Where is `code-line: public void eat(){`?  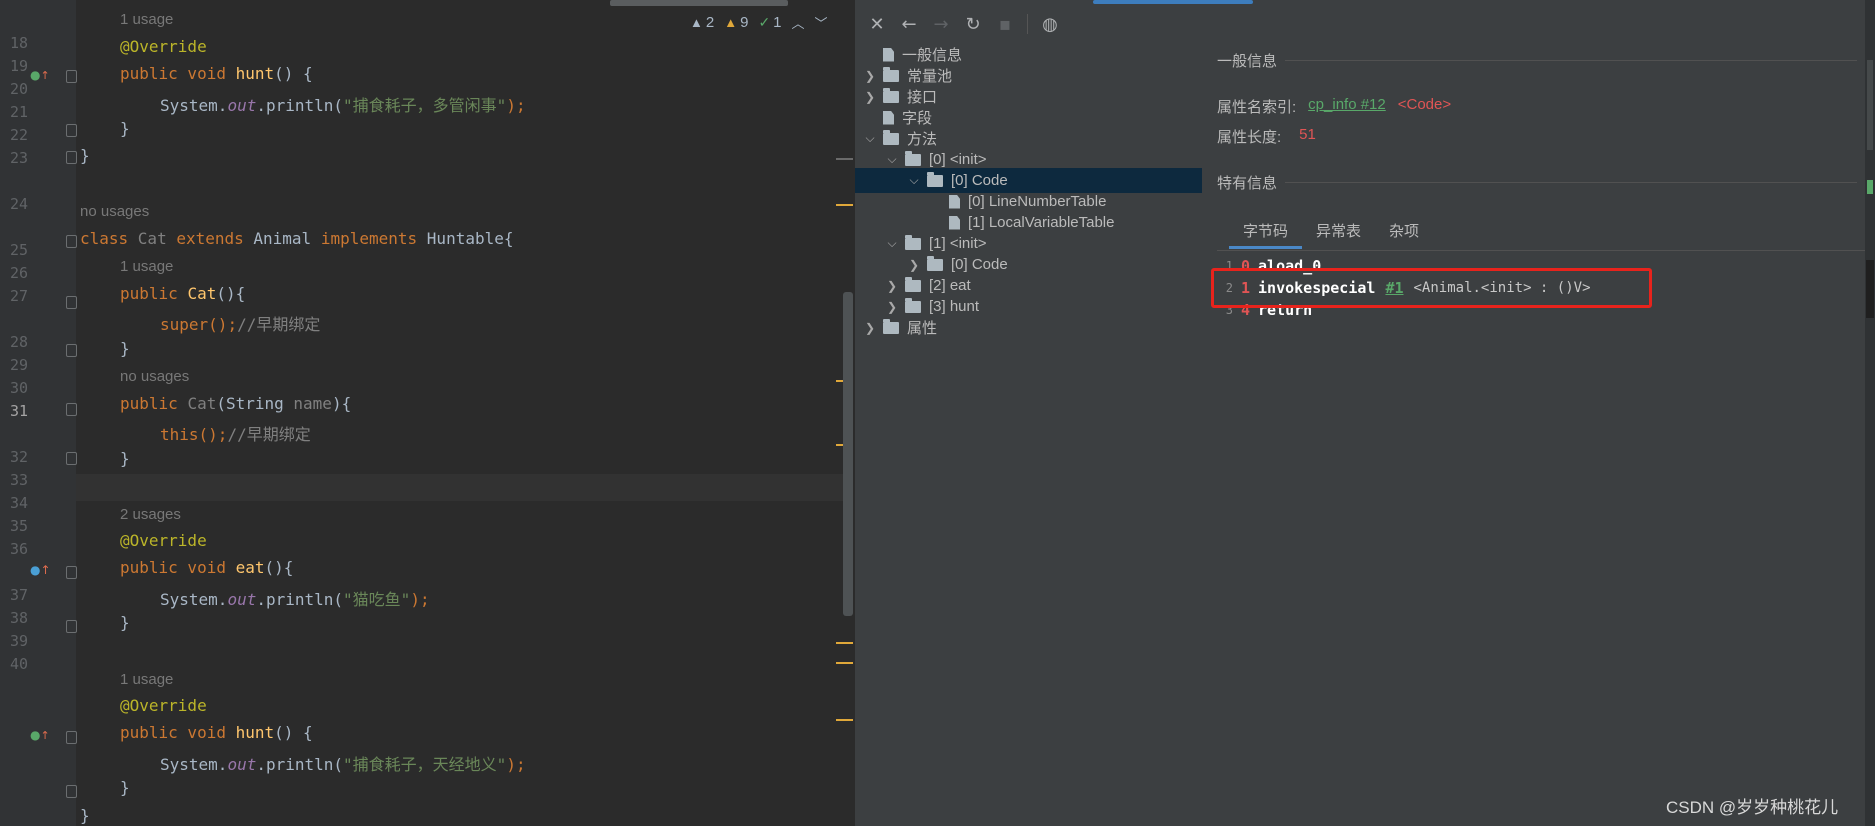 code-line: public void eat(){ is located at coordinates (206, 567).